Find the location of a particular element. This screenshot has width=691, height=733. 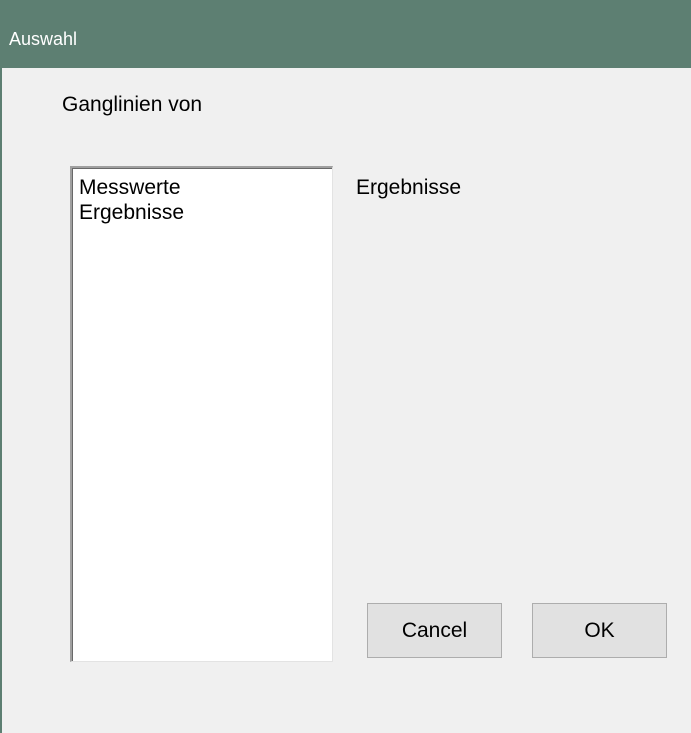

title-bar: Auswahl is located at coordinates (345, 34).